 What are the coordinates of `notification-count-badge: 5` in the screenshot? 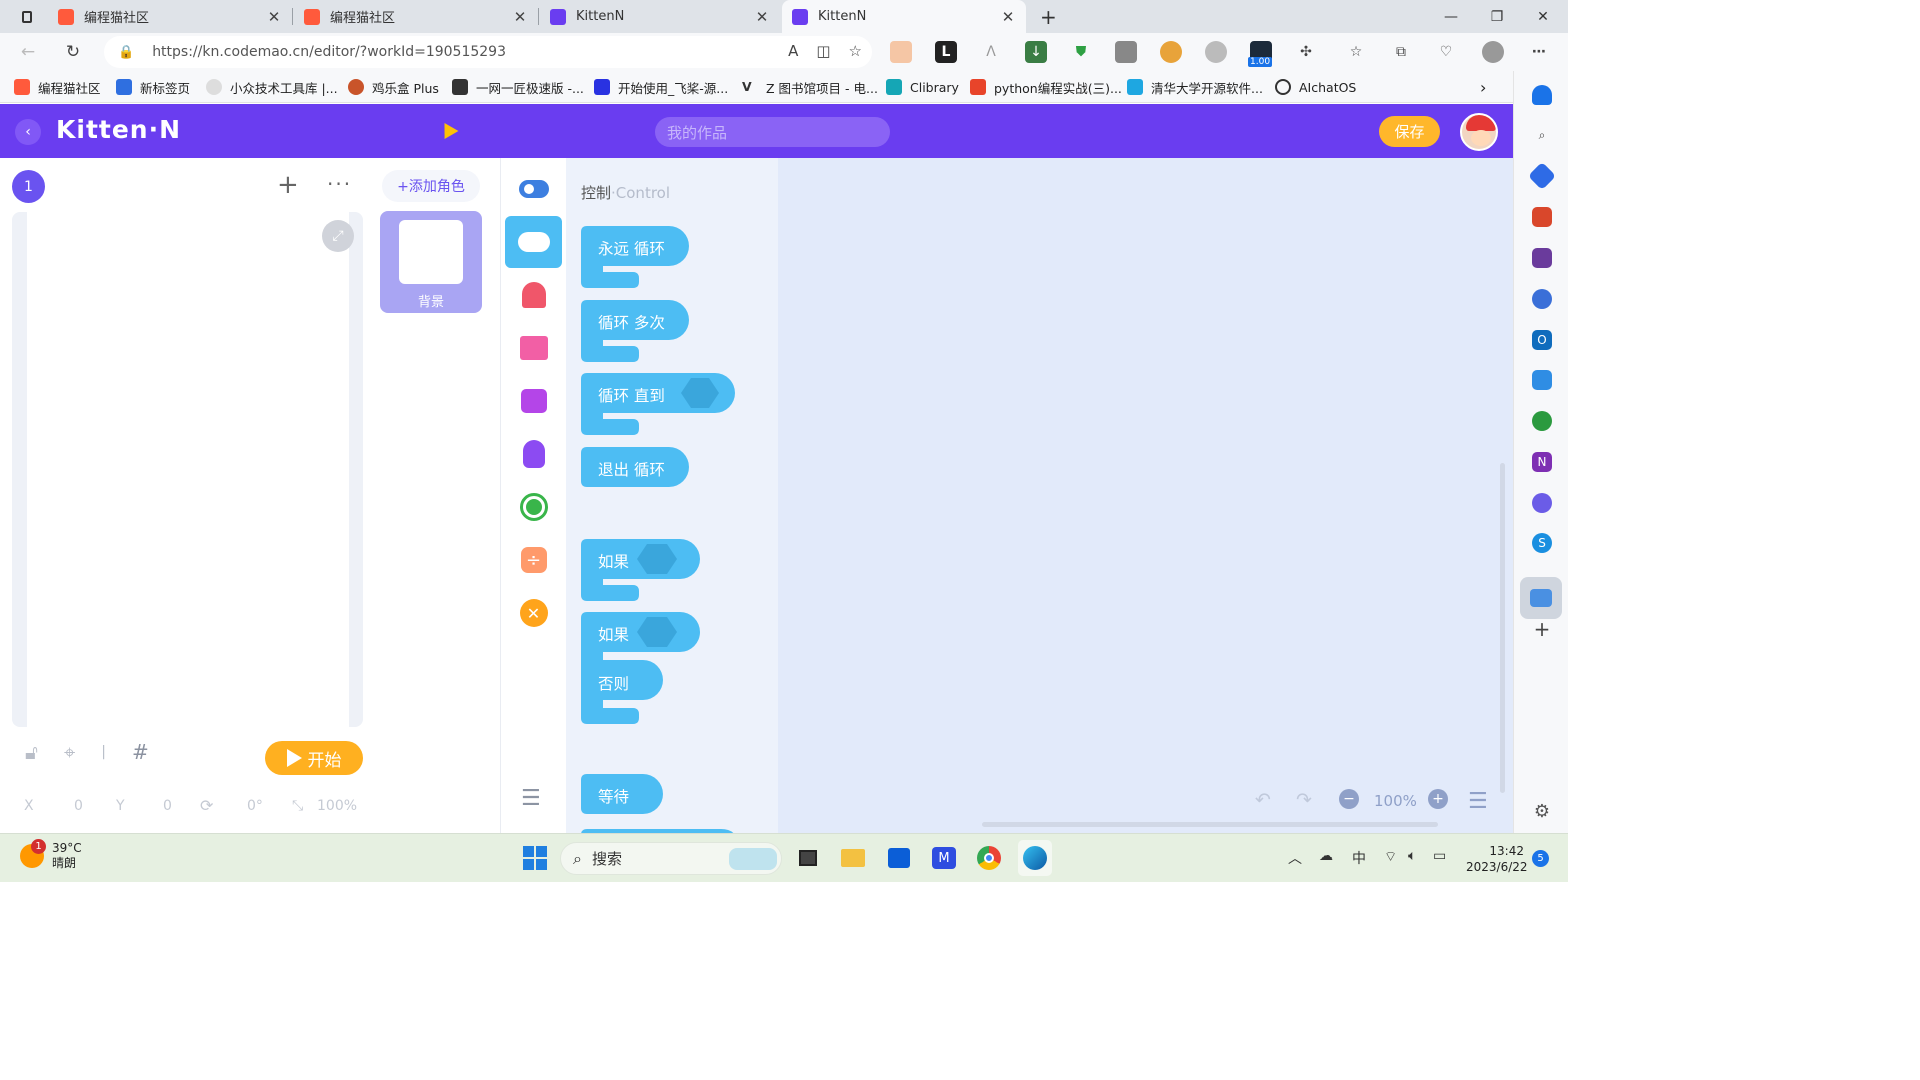 It's located at (1540, 858).